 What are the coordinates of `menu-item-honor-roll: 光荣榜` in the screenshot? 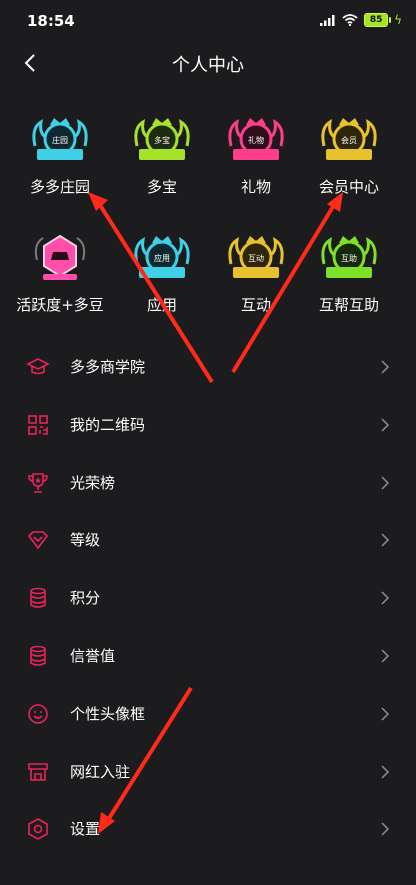 It's located at (208, 483).